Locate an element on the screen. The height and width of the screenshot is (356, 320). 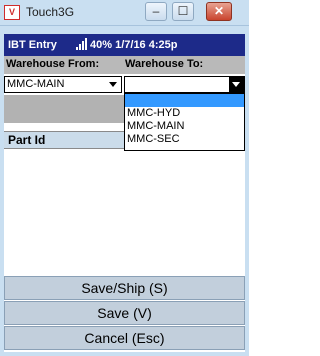
warehouse-to-dropdown-list: MMC-HYD MMC-MAIN MMC-SEC is located at coordinates (184, 122).